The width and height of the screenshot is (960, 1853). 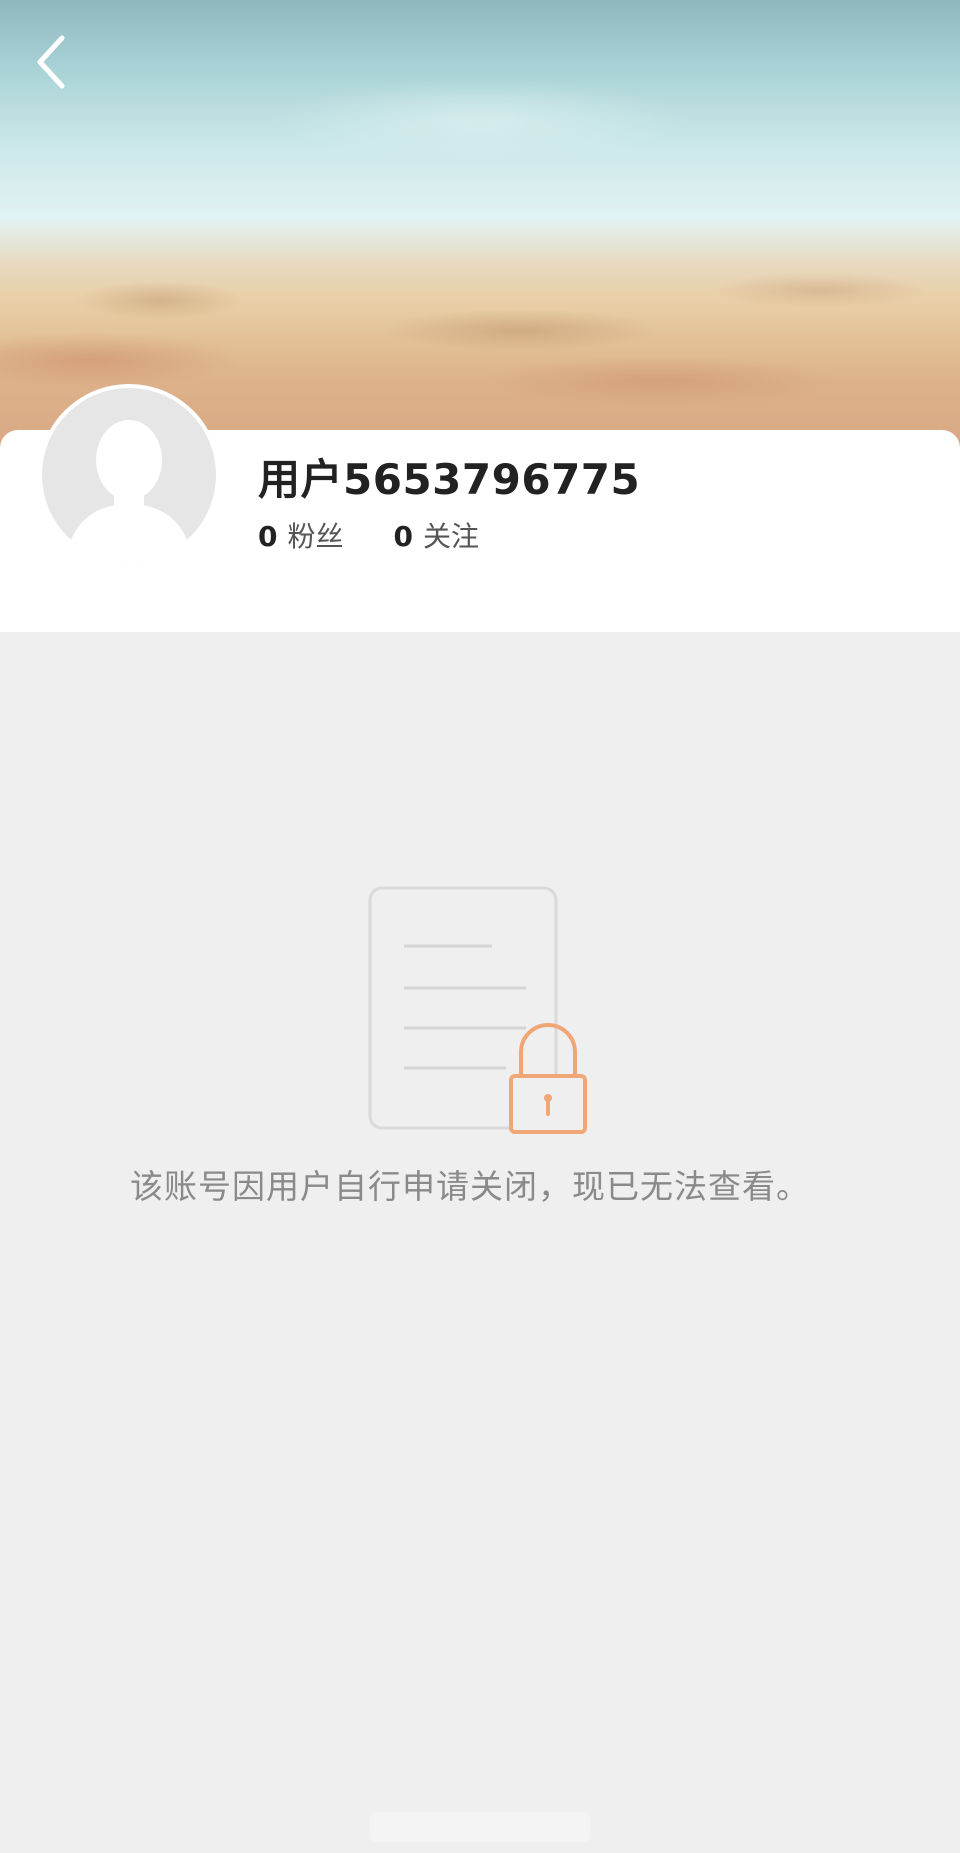 I want to click on account-closed-message: 该账号因用户自行申请关闭，现已无法查看。, so click(x=470, y=1186).